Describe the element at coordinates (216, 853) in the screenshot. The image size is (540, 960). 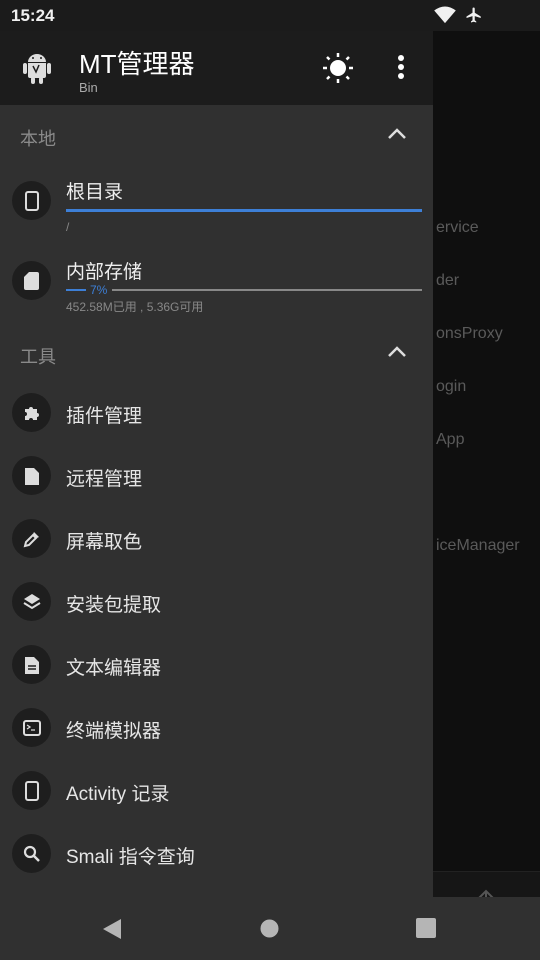
I see `tool-smali-lookup: Smali 指令查询` at that location.